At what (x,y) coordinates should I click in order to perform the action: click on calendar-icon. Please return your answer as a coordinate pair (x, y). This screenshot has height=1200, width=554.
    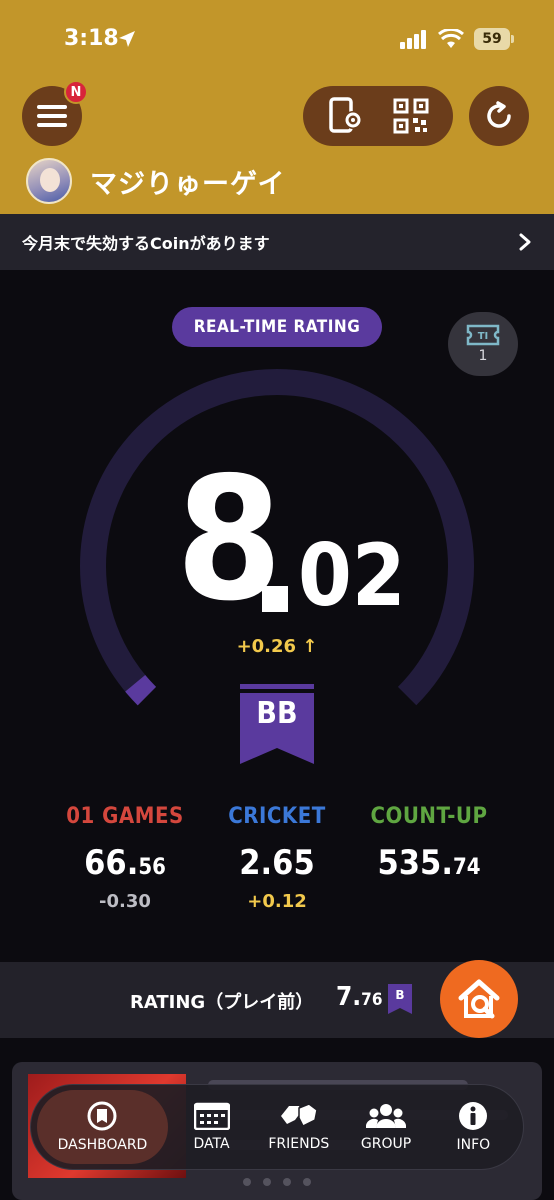
    Looking at the image, I should click on (211, 1116).